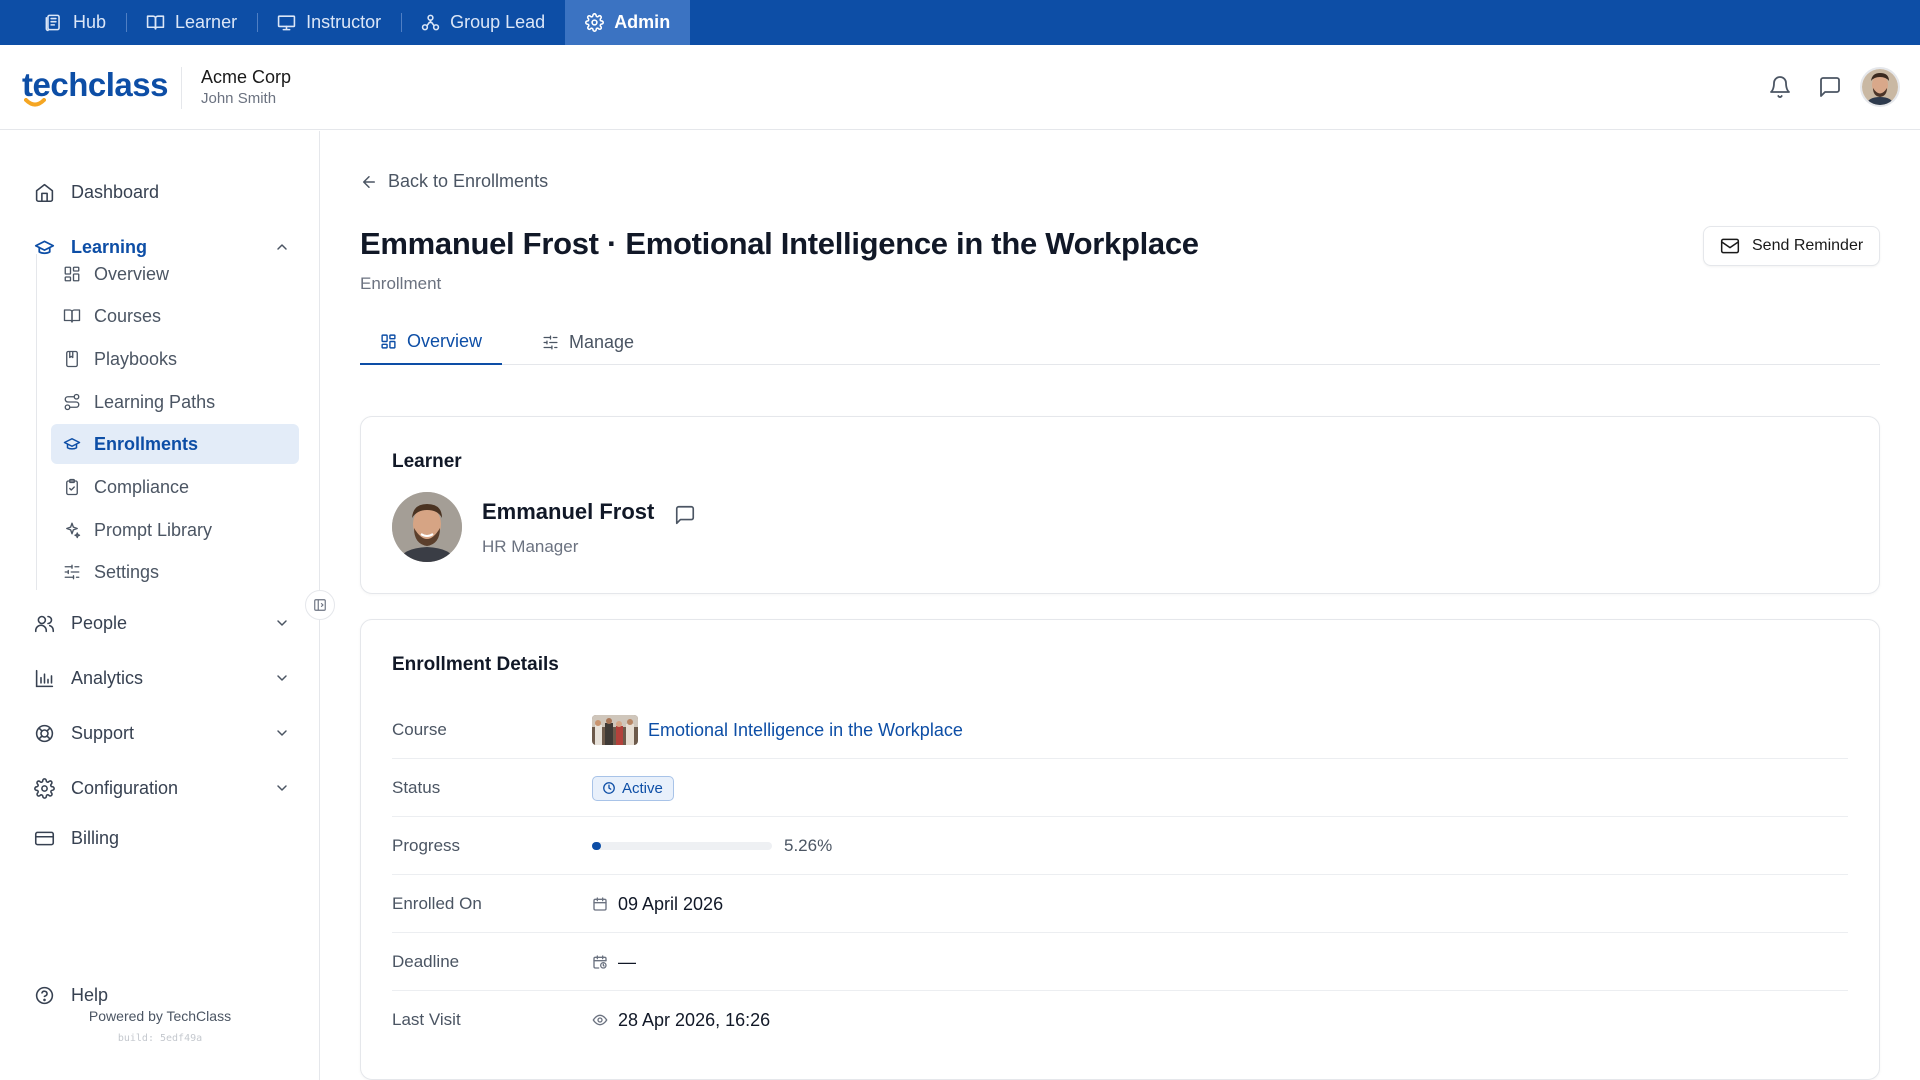 The width and height of the screenshot is (1920, 1080). I want to click on tab-label: Manage, so click(602, 341).